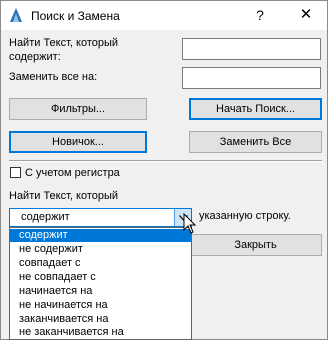  I want to click on dropdown-option: начинается на, so click(100, 291).